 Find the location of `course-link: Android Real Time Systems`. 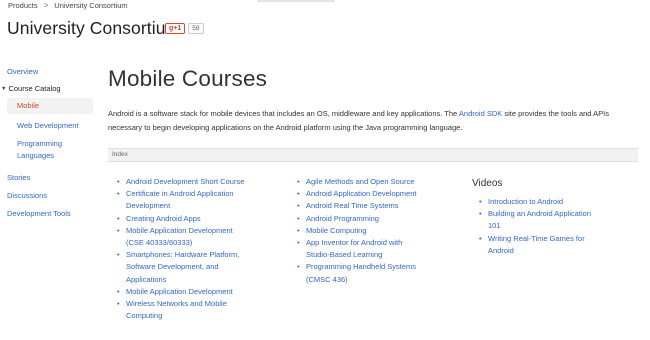

course-link: Android Real Time Systems is located at coordinates (376, 206).